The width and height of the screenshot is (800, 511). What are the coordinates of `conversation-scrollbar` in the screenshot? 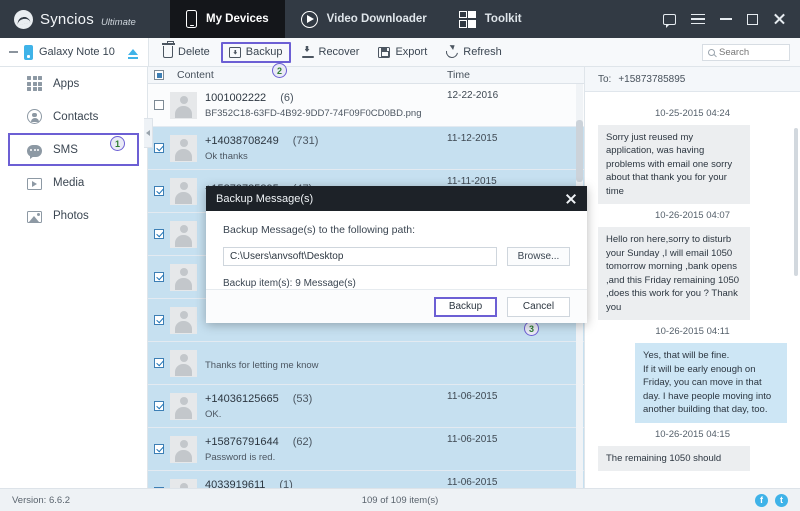 It's located at (796, 202).